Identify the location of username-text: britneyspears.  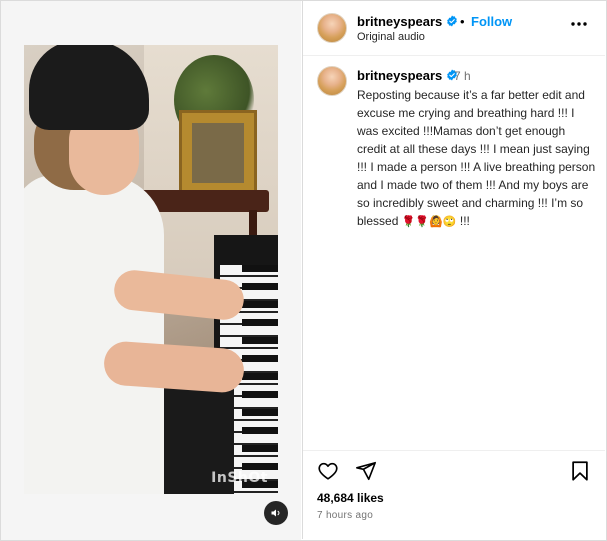
(400, 21).